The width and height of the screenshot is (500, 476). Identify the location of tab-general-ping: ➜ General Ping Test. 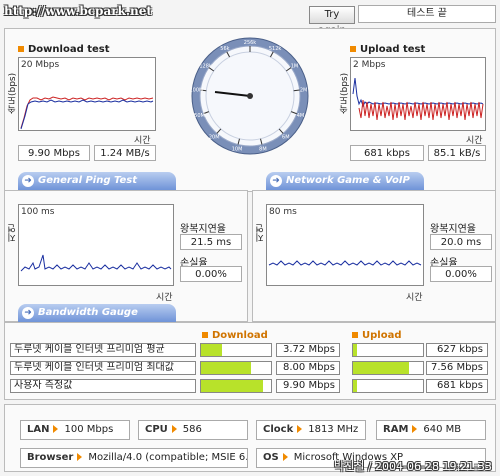
(97, 181).